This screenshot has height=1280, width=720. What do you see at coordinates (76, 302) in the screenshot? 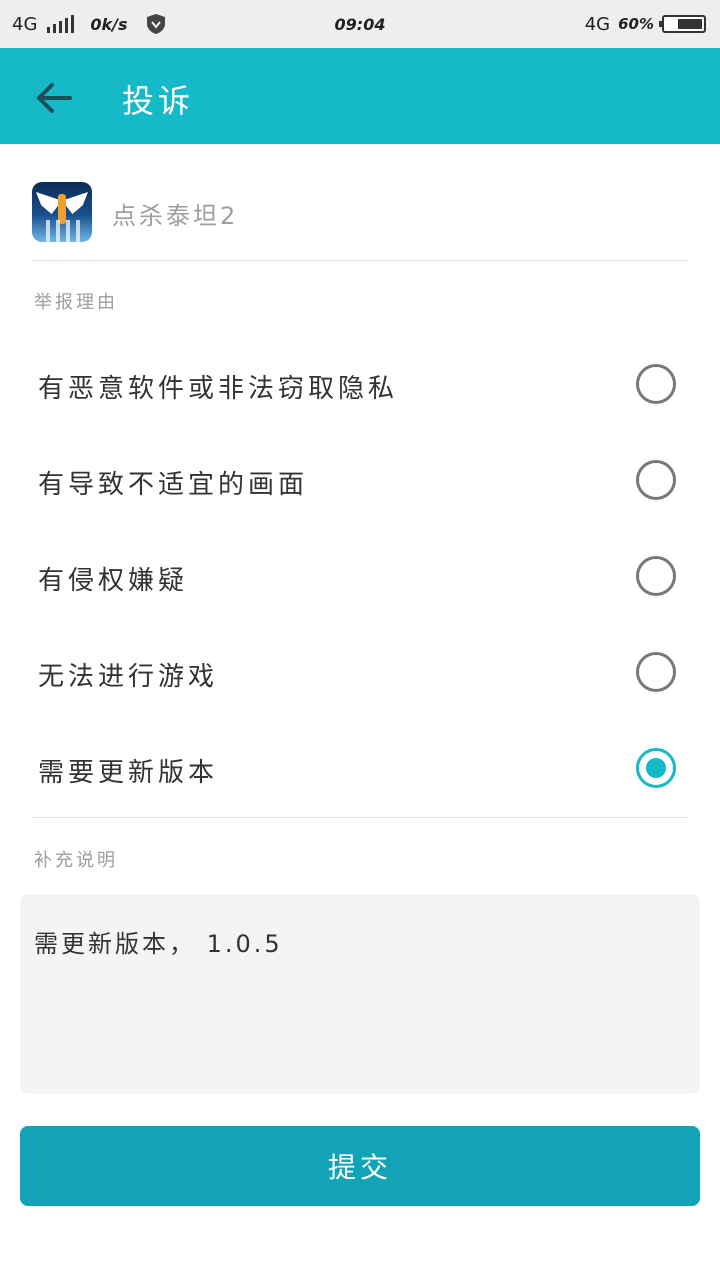
I see `reasons-label: 举报理由` at bounding box center [76, 302].